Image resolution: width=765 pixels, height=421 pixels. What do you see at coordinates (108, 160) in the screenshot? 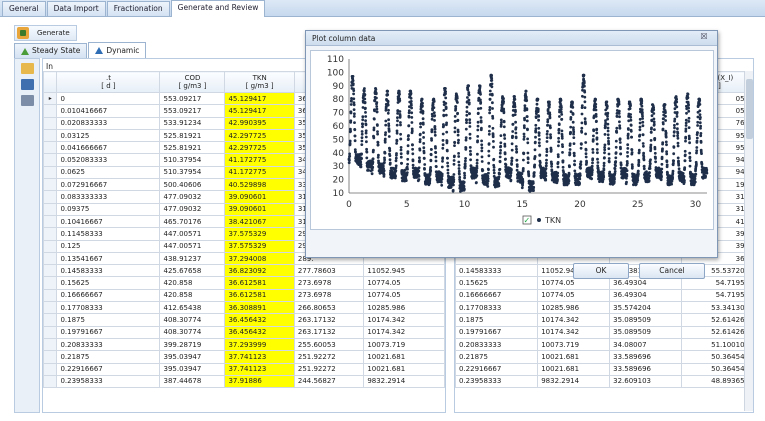
I see `table-cell: 0.052083333` at bounding box center [108, 160].